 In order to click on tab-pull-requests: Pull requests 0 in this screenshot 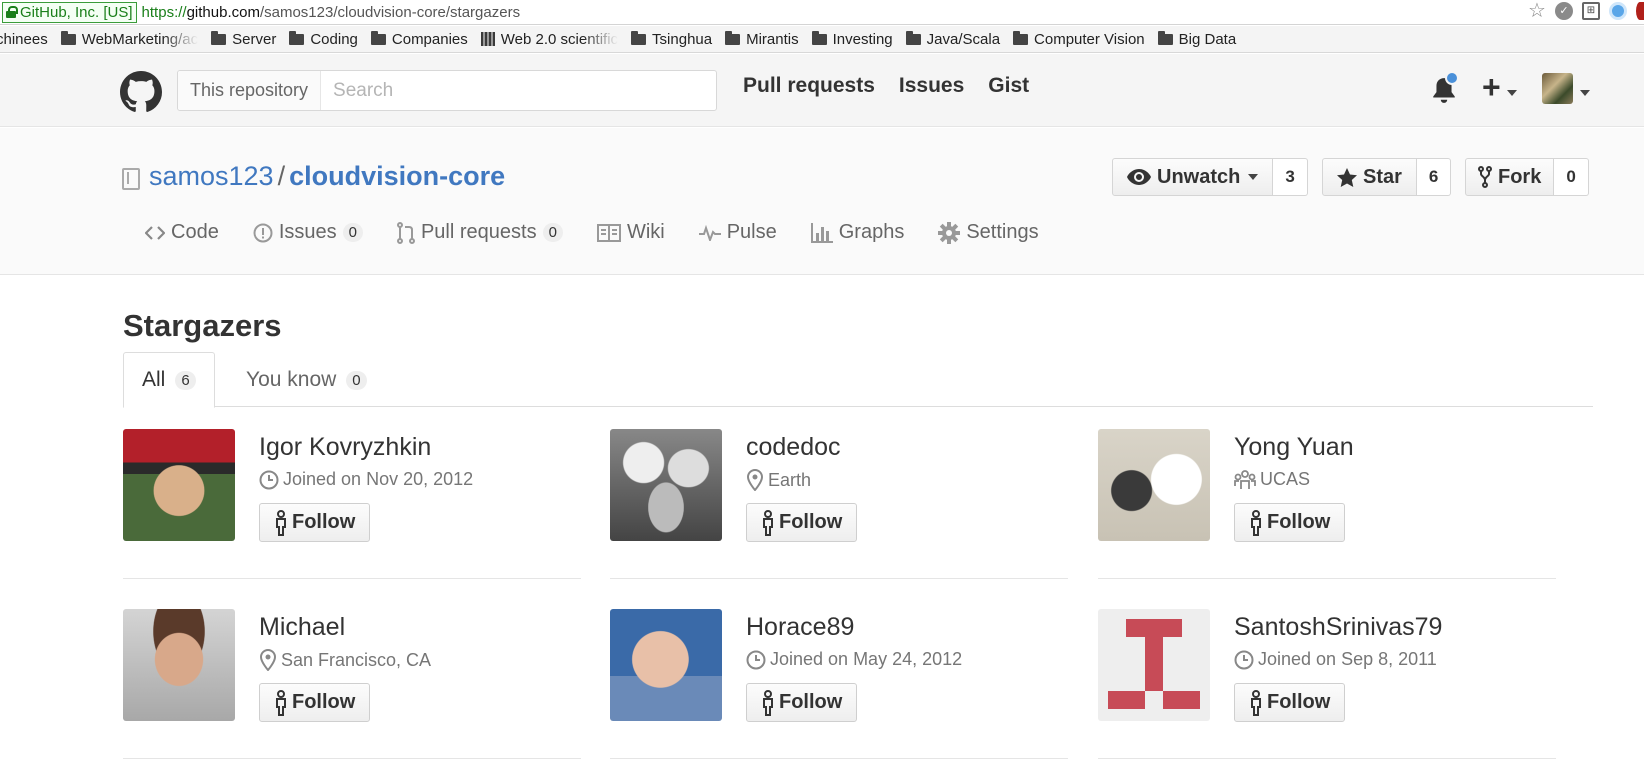, I will do `click(479, 232)`.